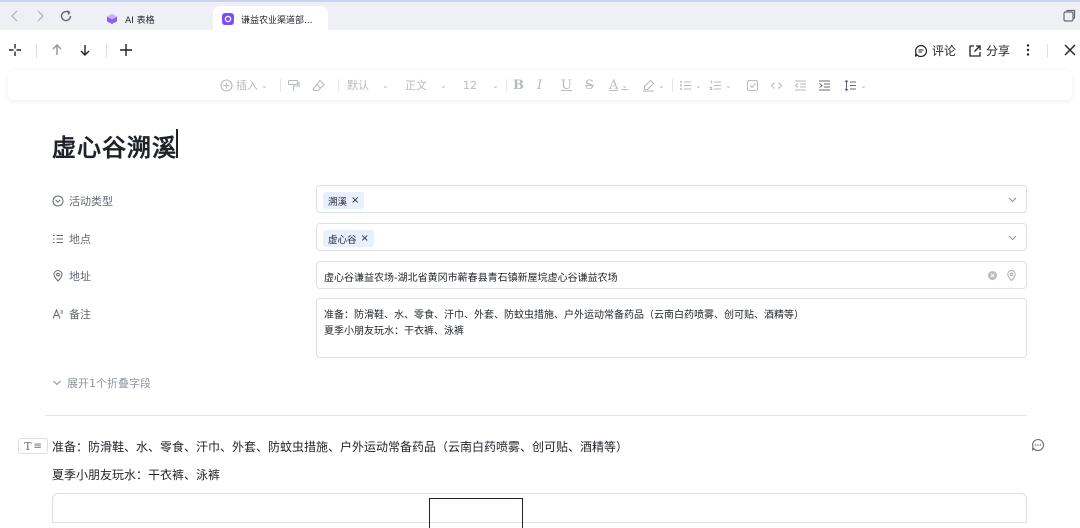 This screenshot has width=1080, height=528. Describe the element at coordinates (536, 415) in the screenshot. I see `section-divider` at that location.